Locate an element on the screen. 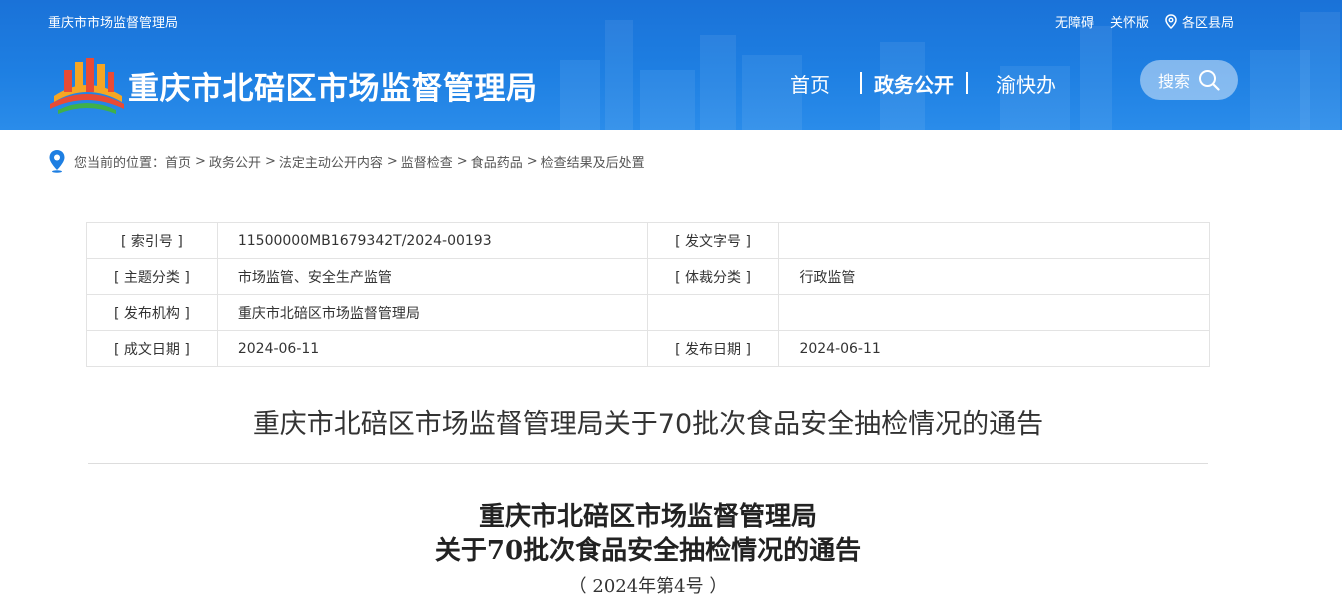 The image size is (1342, 613). search-button: 搜索 is located at coordinates (1189, 80).